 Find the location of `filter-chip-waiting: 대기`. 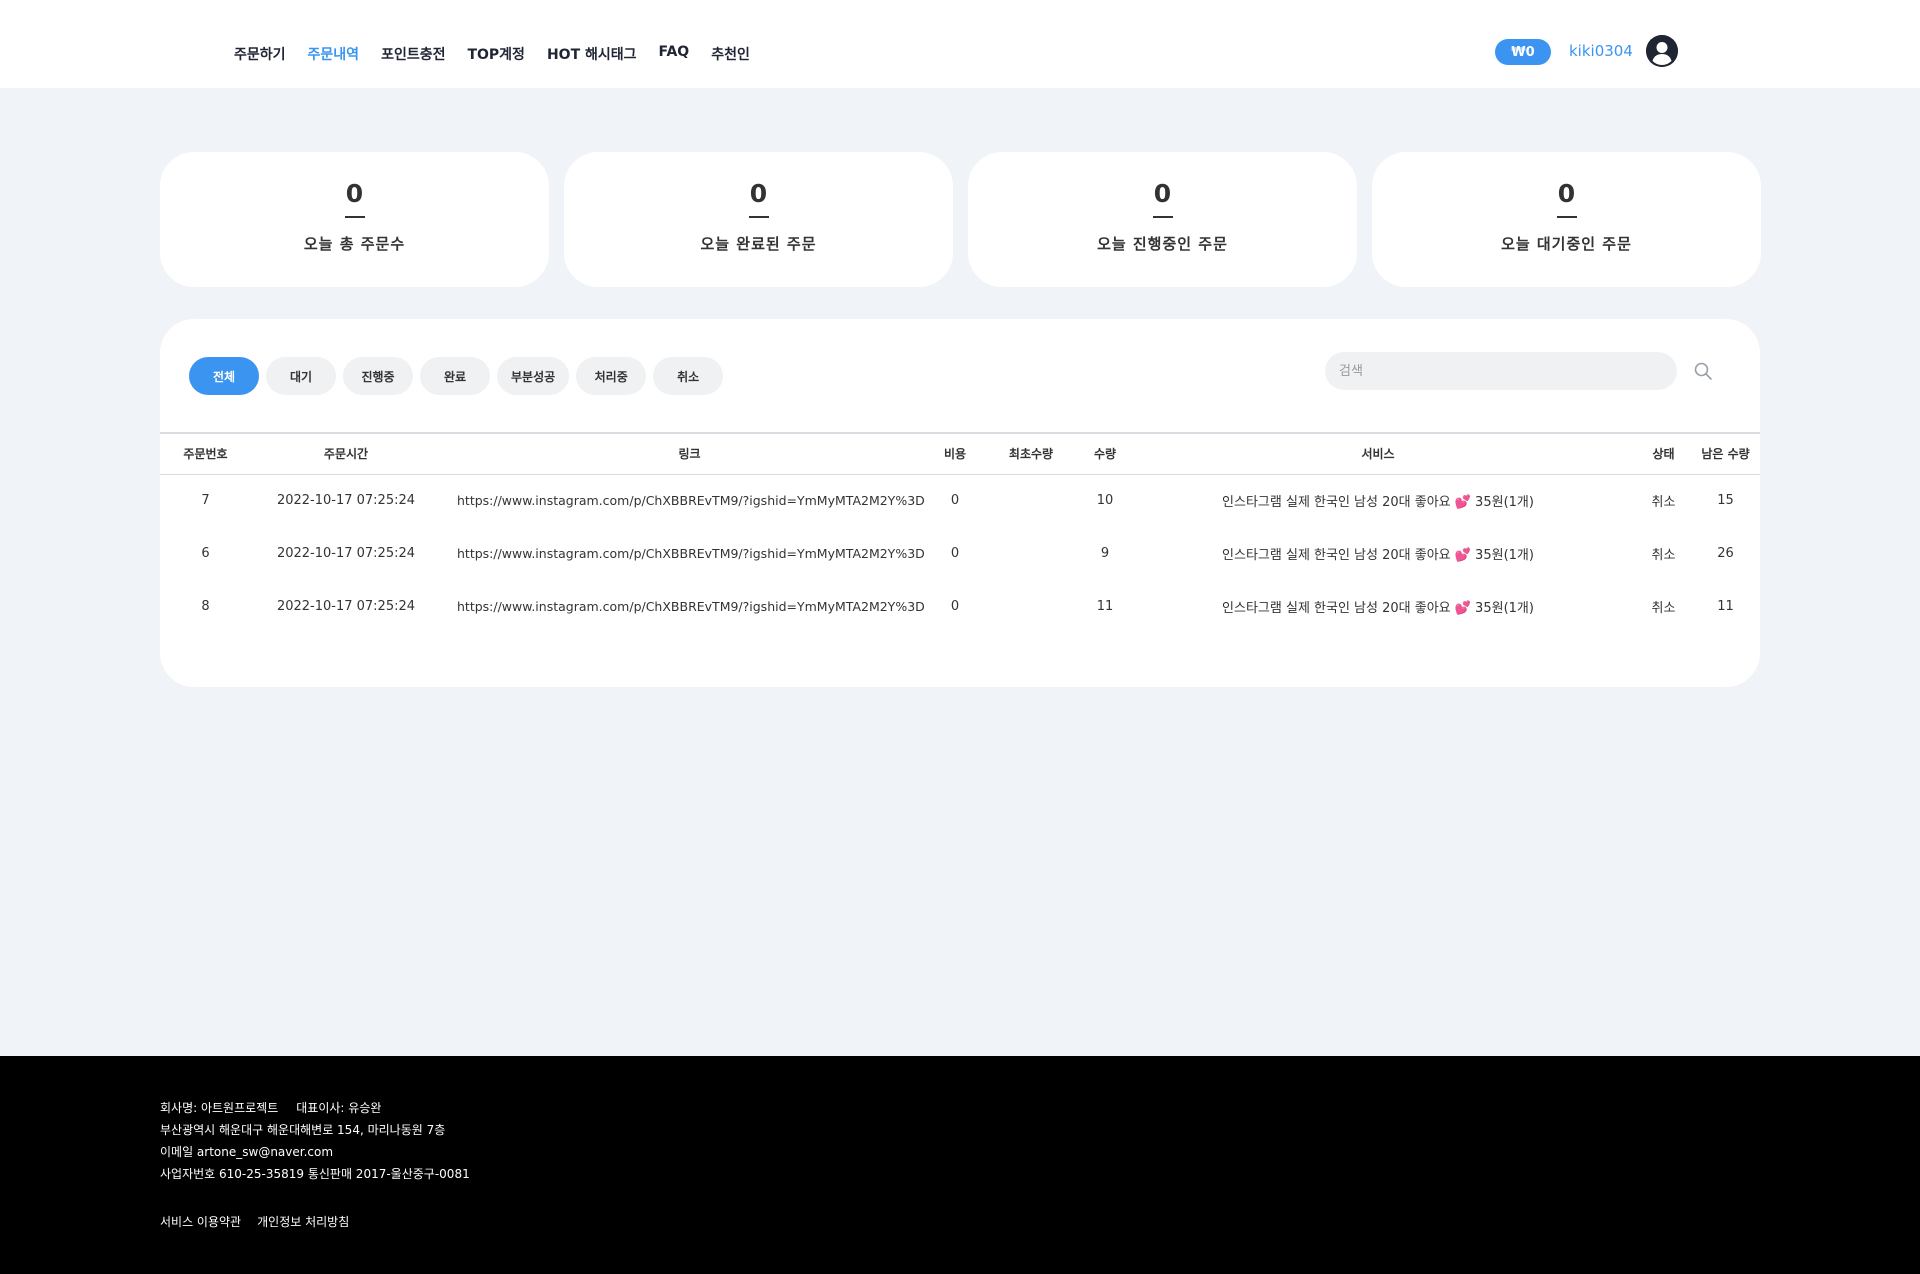

filter-chip-waiting: 대기 is located at coordinates (301, 376).